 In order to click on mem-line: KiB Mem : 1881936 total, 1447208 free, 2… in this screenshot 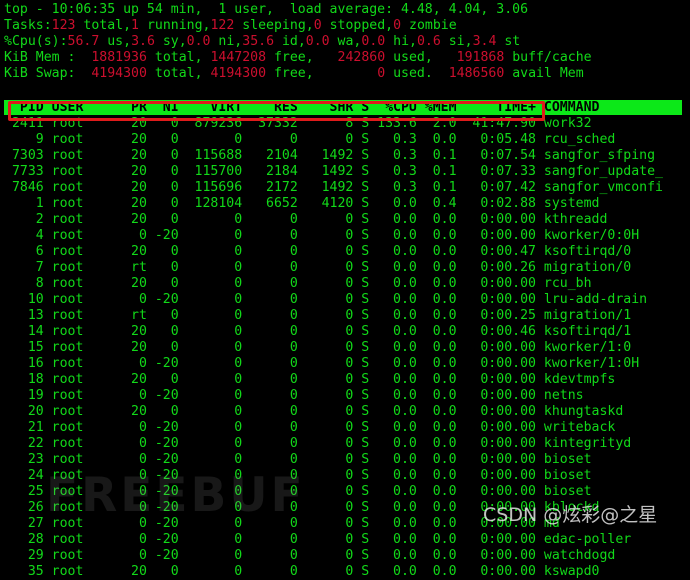, I will do `click(345, 58)`.